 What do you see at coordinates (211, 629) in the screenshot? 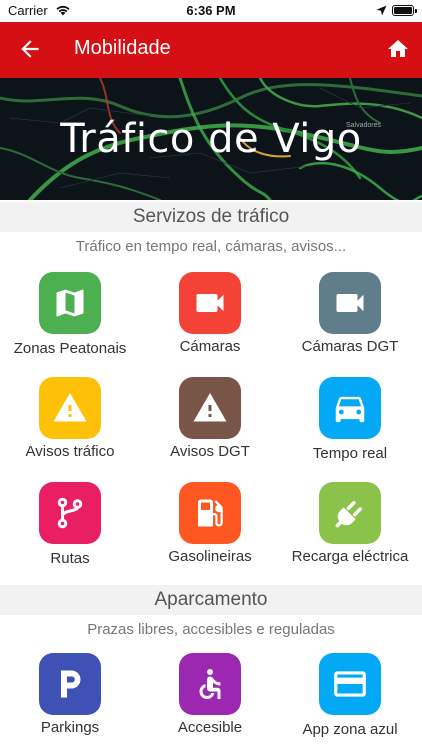
I see `section-subtitle-parking: Prazas libres, accesibles e reguladas` at bounding box center [211, 629].